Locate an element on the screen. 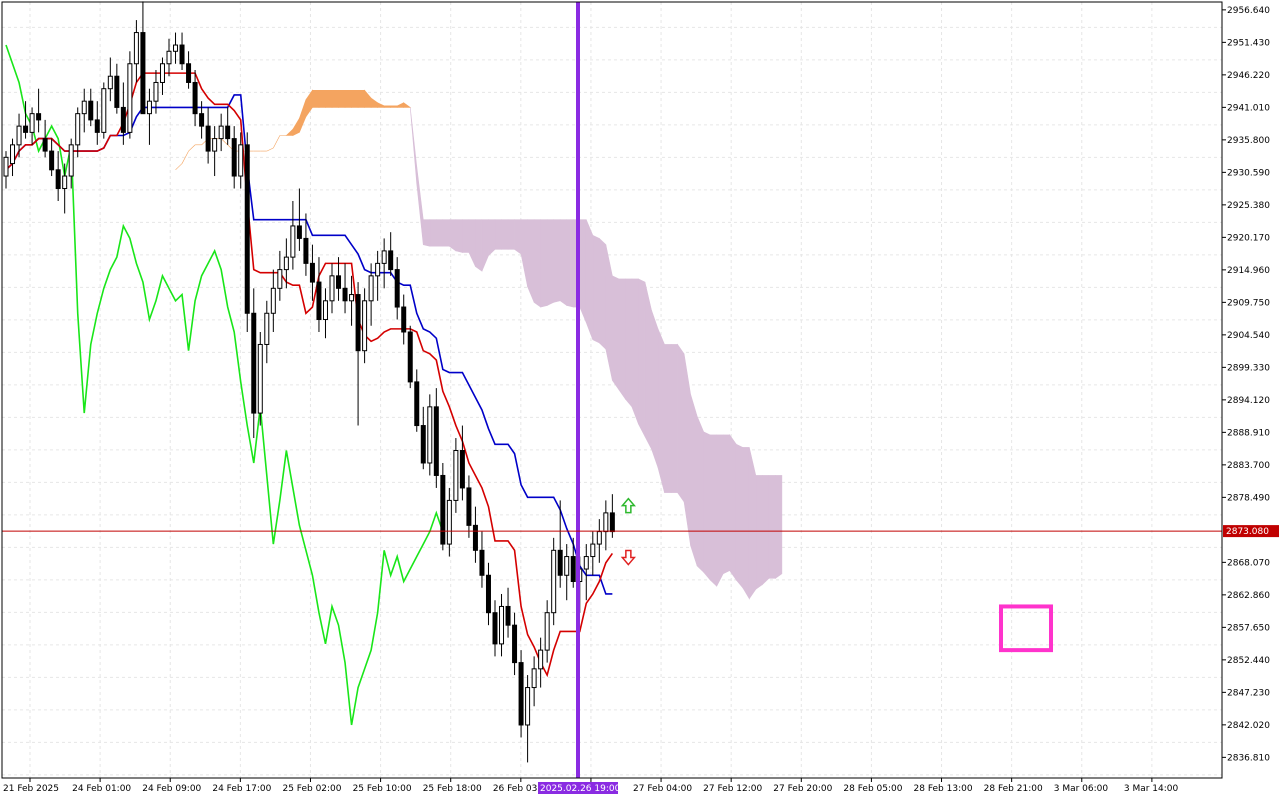 This screenshot has width=1280, height=804. x-axis-tick-label: 24 Feb 09:00 is located at coordinates (171, 789).